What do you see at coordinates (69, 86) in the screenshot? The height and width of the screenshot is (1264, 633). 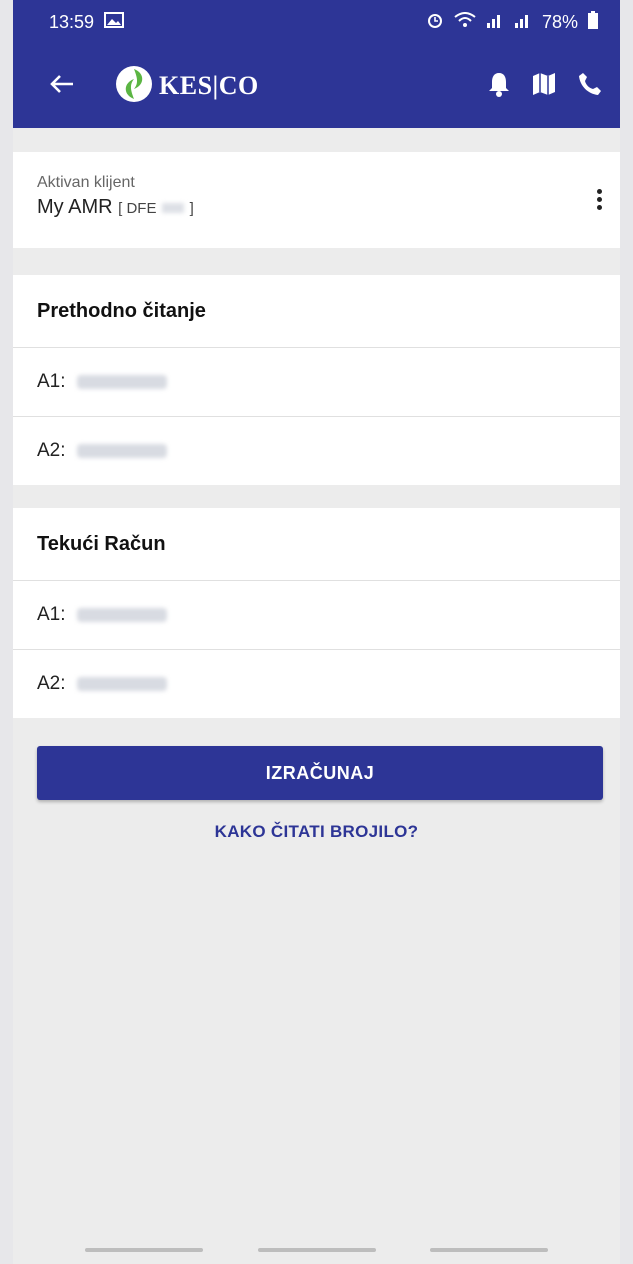 I see `back-arrow-icon` at bounding box center [69, 86].